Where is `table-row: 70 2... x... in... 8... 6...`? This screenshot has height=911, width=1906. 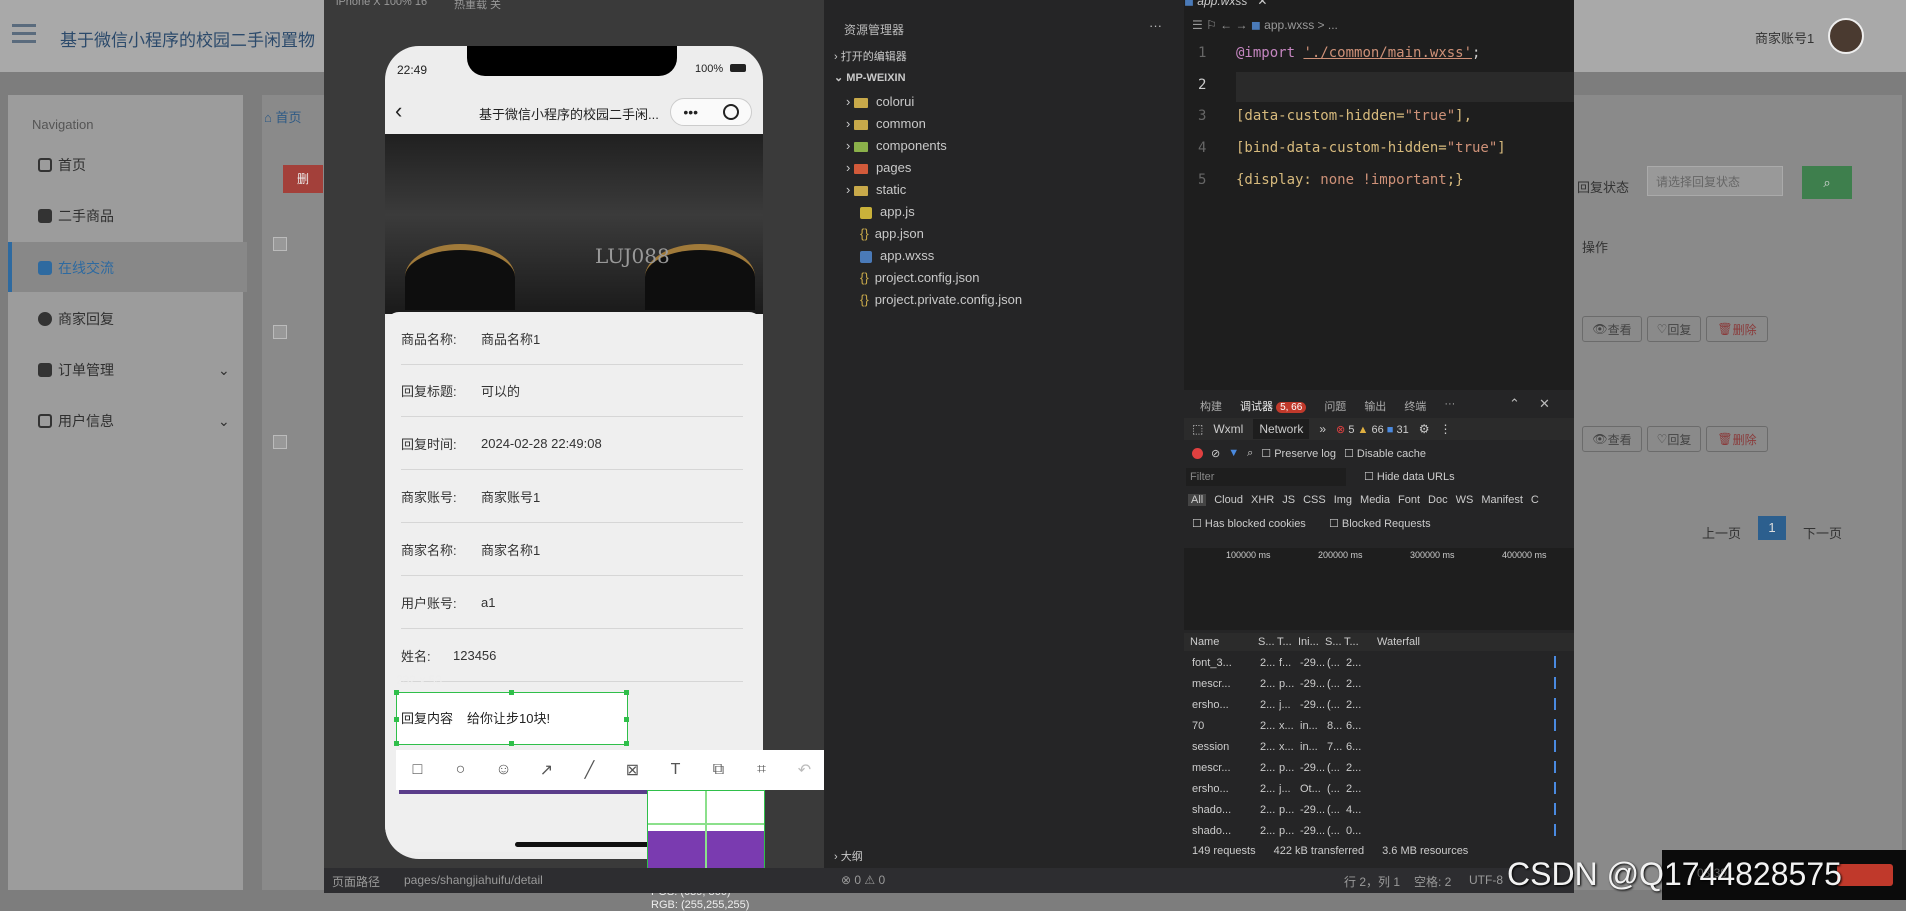 table-row: 70 2... x... in... 8... 6... is located at coordinates (1380, 726).